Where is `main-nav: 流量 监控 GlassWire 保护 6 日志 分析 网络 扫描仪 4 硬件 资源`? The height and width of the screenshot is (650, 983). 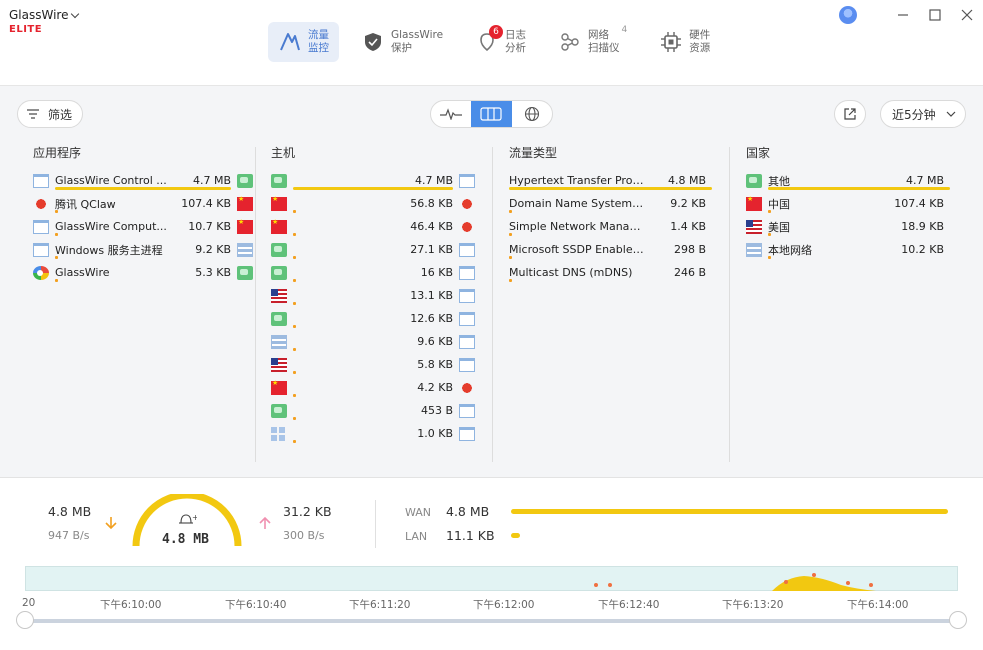
main-nav: 流量 监控 GlassWire 保护 6 日志 分析 网络 扫描仪 4 硬件 资源 is located at coordinates (500, 42).